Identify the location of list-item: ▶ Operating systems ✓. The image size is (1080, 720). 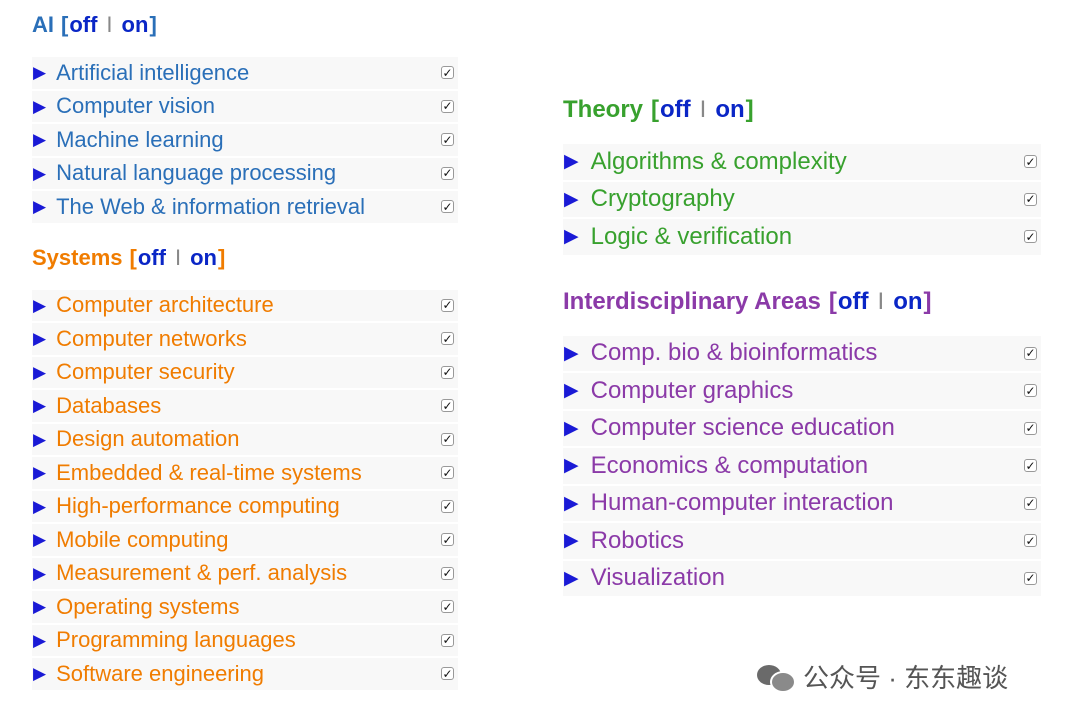
(245, 607).